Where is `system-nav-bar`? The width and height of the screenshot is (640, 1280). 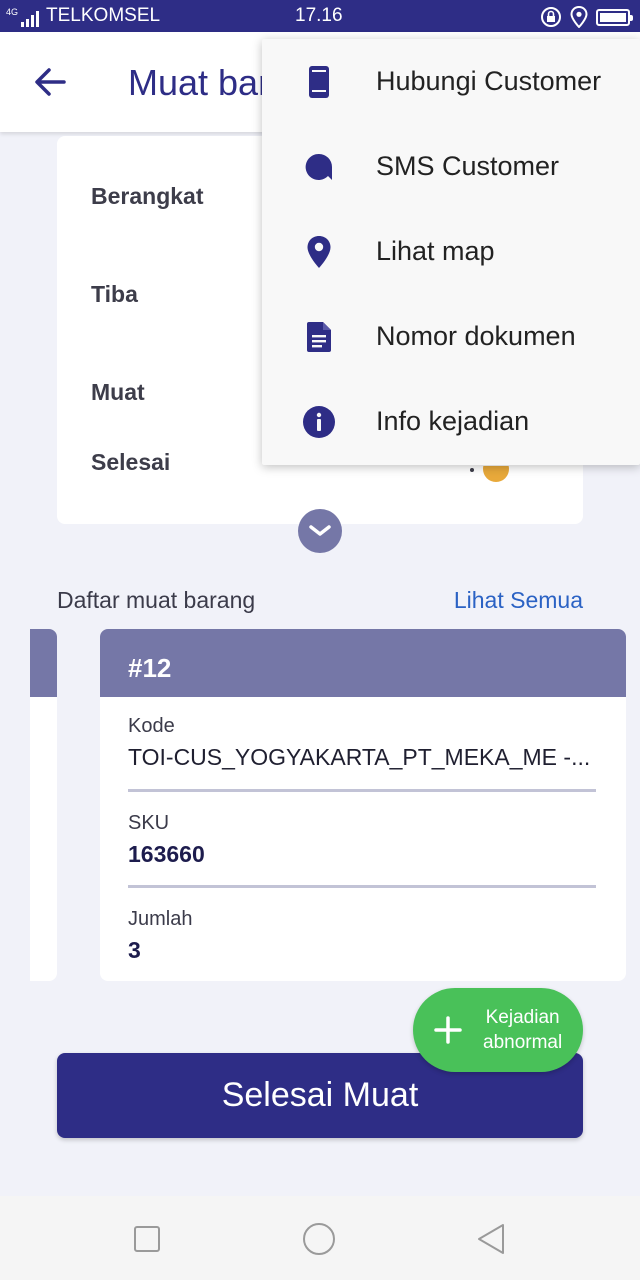 system-nav-bar is located at coordinates (320, 1238).